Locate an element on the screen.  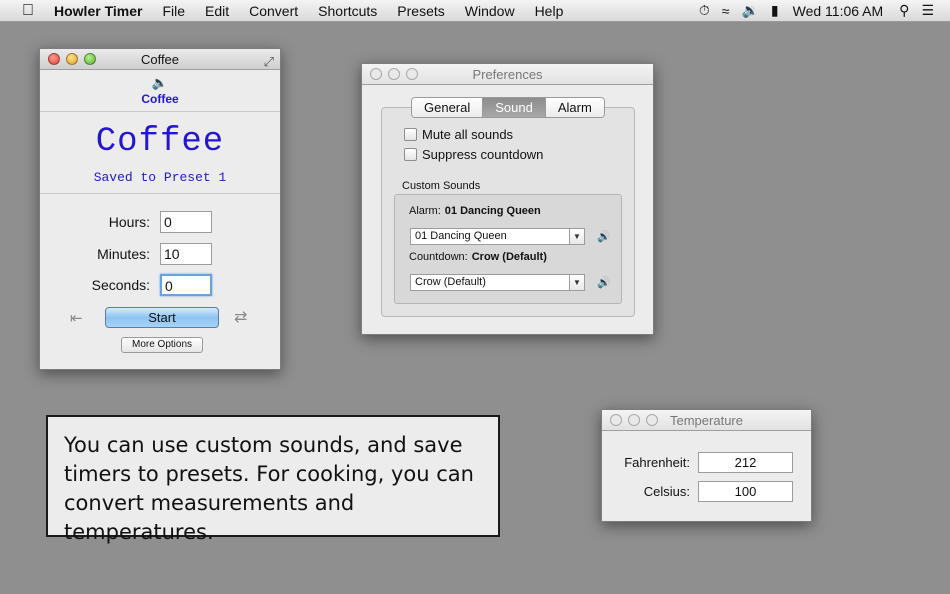
window-title: Preferences is located at coordinates (507, 74).